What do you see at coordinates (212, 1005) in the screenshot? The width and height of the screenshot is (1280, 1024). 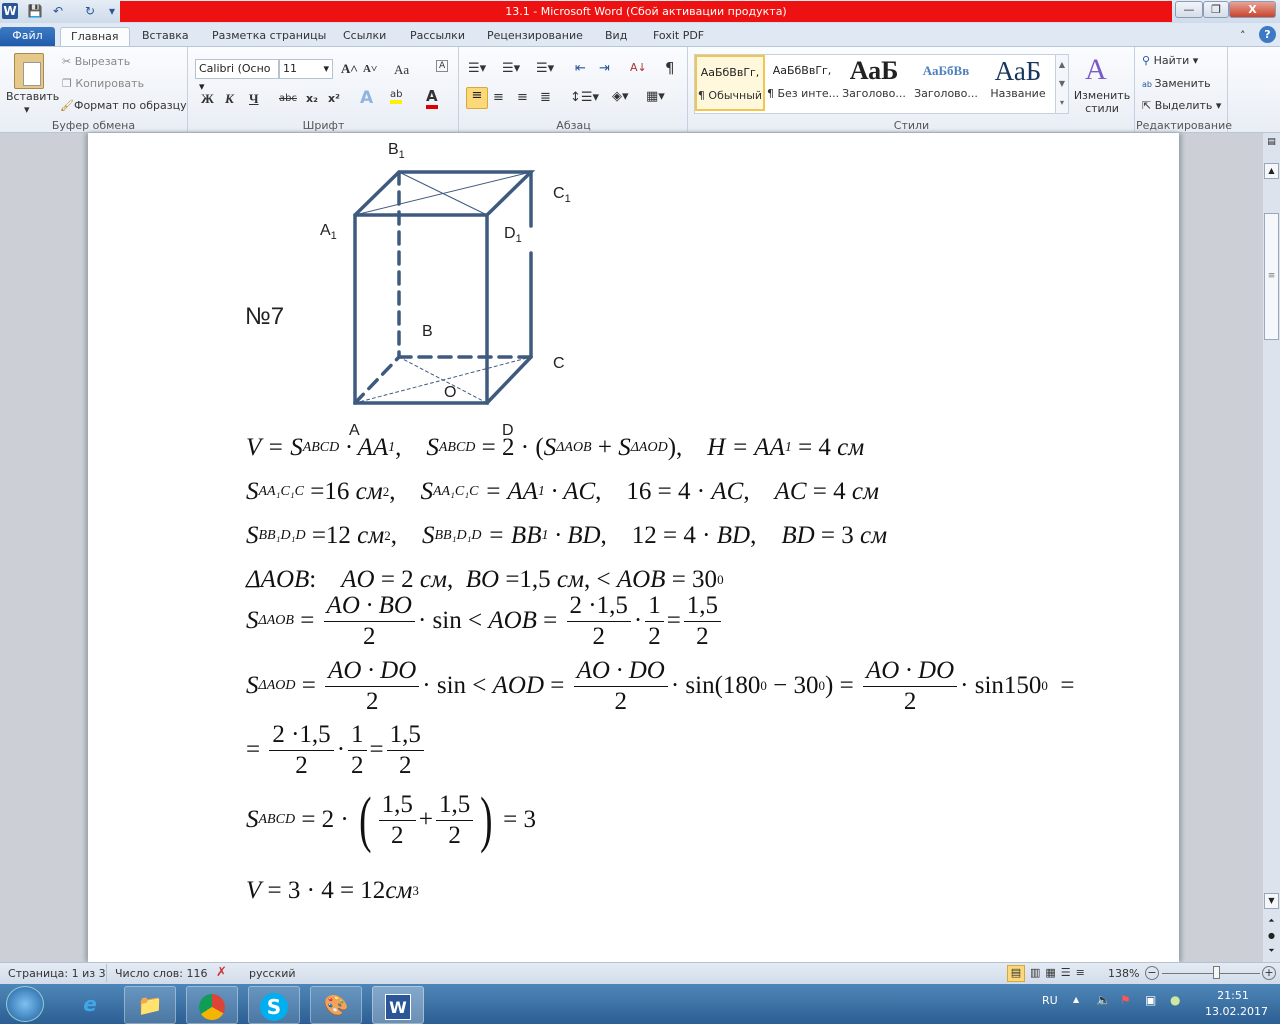 I see `chrome-icon` at bounding box center [212, 1005].